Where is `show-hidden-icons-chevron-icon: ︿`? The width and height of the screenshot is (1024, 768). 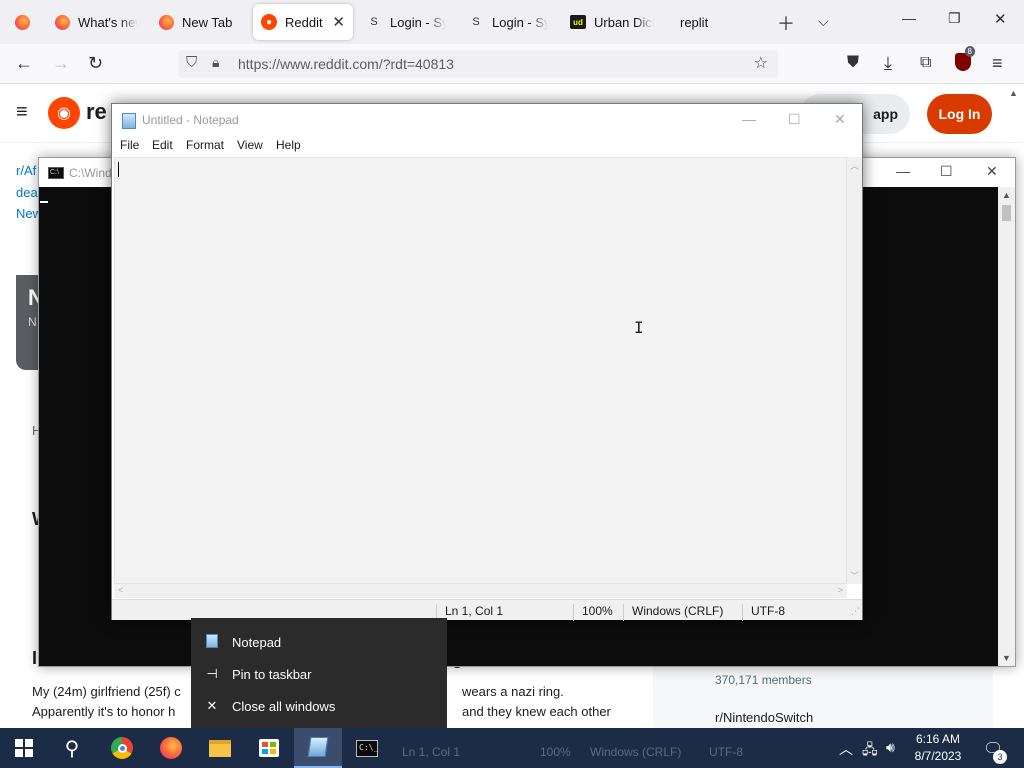 show-hidden-icons-chevron-icon: ︿ is located at coordinates (846, 749).